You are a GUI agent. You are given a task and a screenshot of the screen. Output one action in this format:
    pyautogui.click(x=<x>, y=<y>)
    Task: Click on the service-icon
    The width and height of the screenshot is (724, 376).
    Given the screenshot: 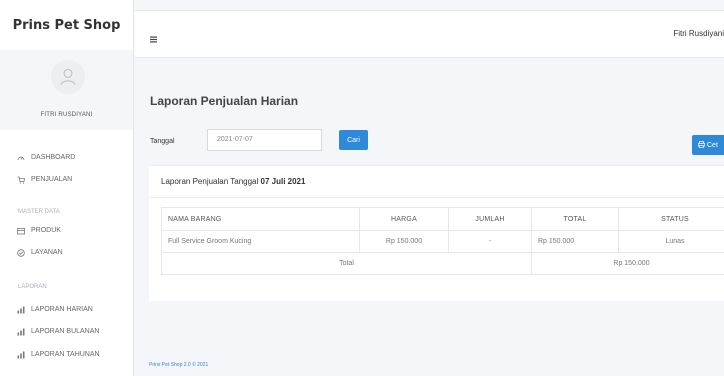 What is the action you would take?
    pyautogui.click(x=20, y=252)
    